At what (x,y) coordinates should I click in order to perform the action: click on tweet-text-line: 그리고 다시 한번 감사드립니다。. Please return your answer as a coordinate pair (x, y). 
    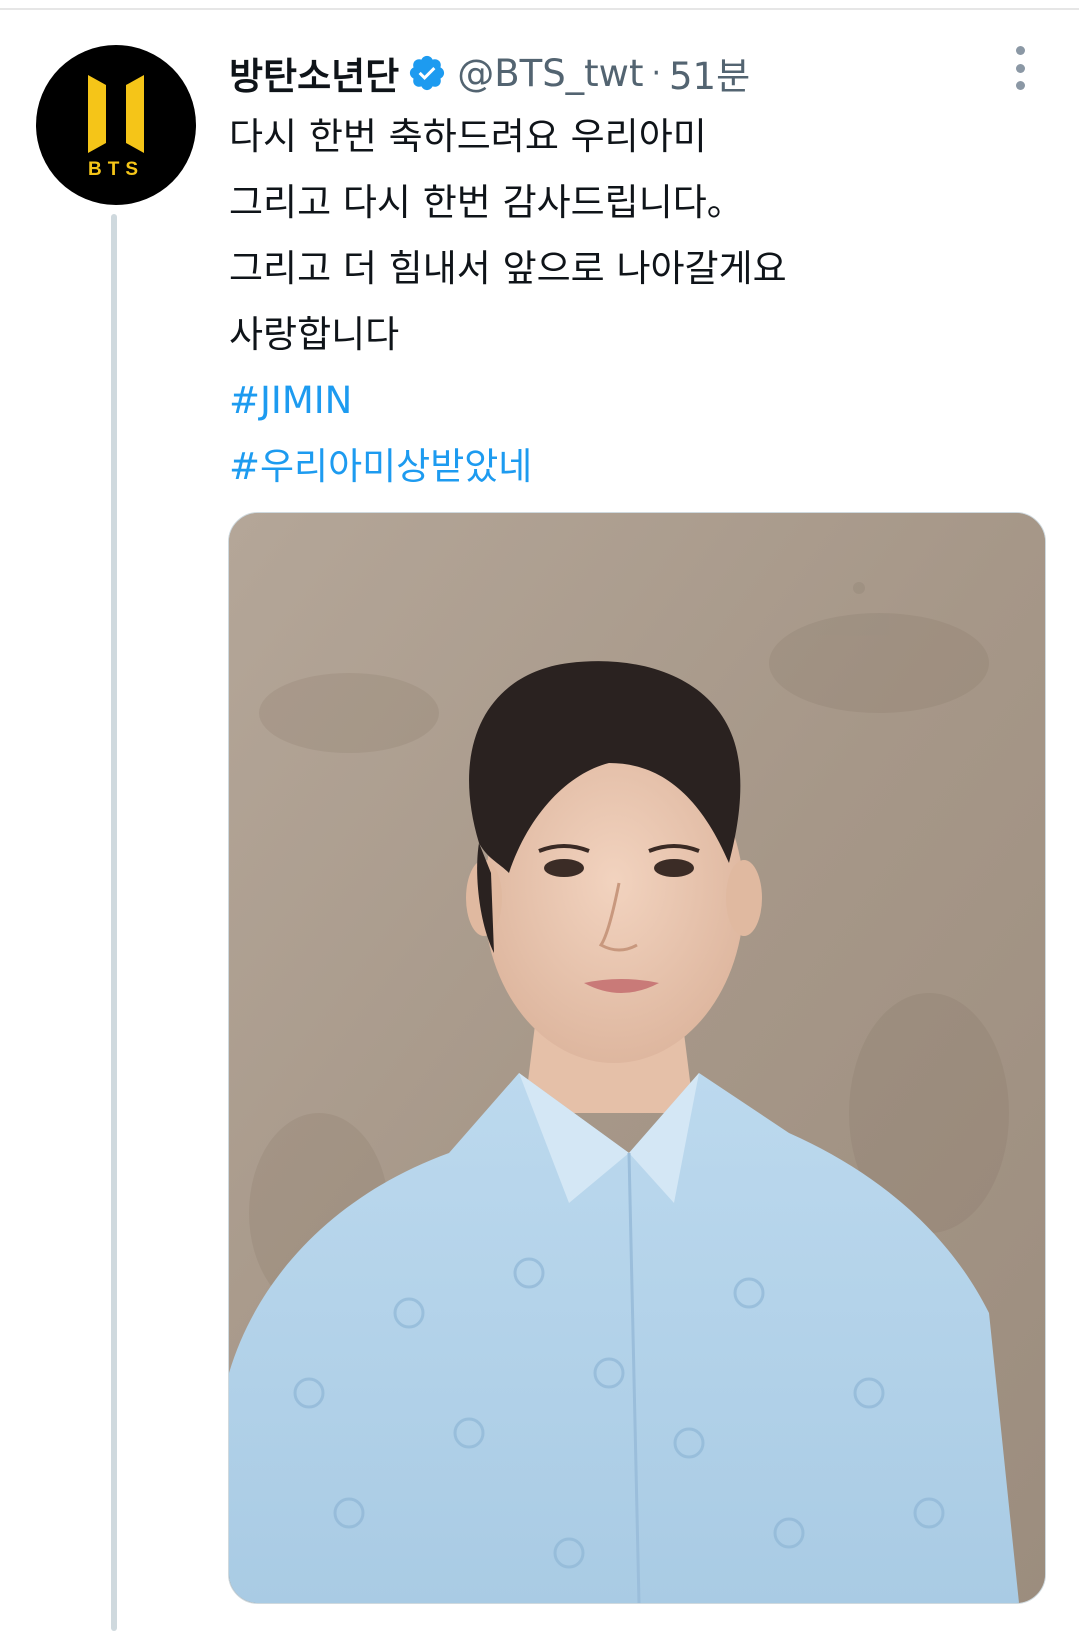
    Looking at the image, I should click on (486, 202).